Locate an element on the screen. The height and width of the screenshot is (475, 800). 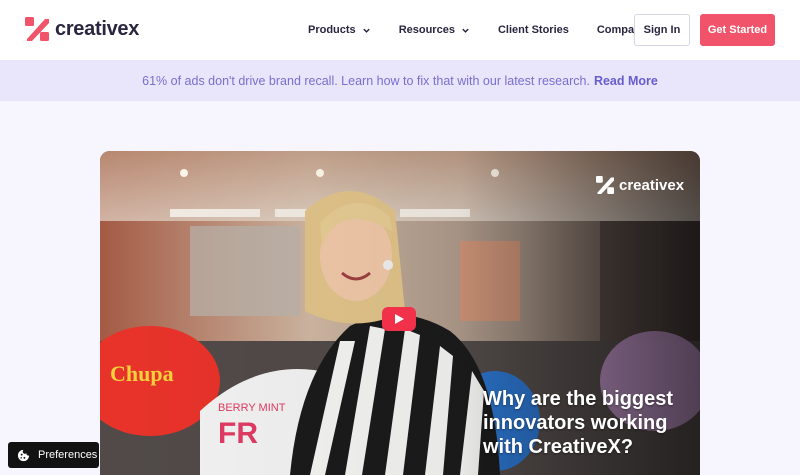
play-button is located at coordinates (399, 319).